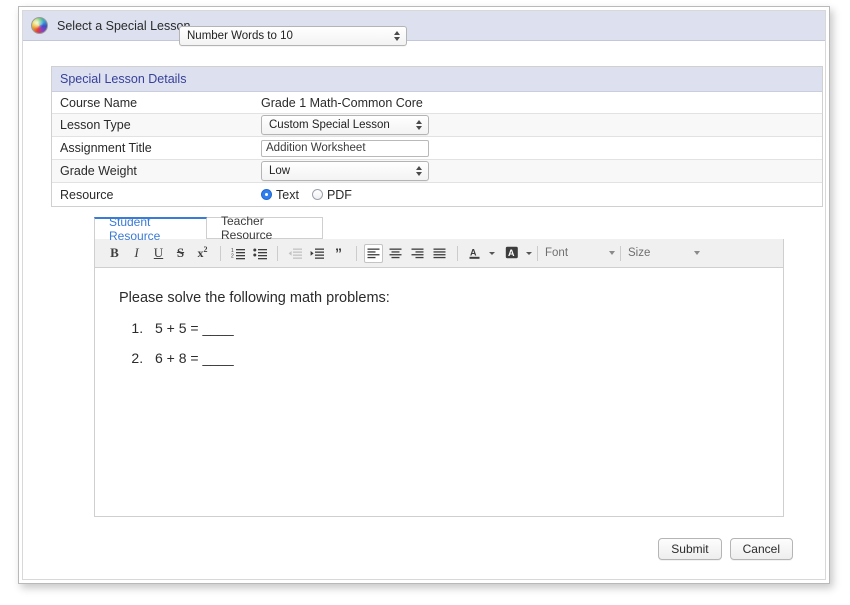 This screenshot has width=850, height=605. What do you see at coordinates (437, 194) in the screenshot?
I see `table-row-resource: Resource Text PDF` at bounding box center [437, 194].